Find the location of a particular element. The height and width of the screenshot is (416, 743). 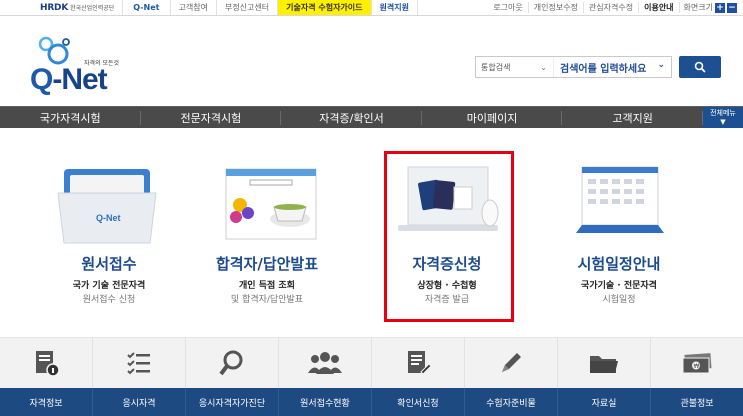

money-icon: ₩ is located at coordinates (697, 363).